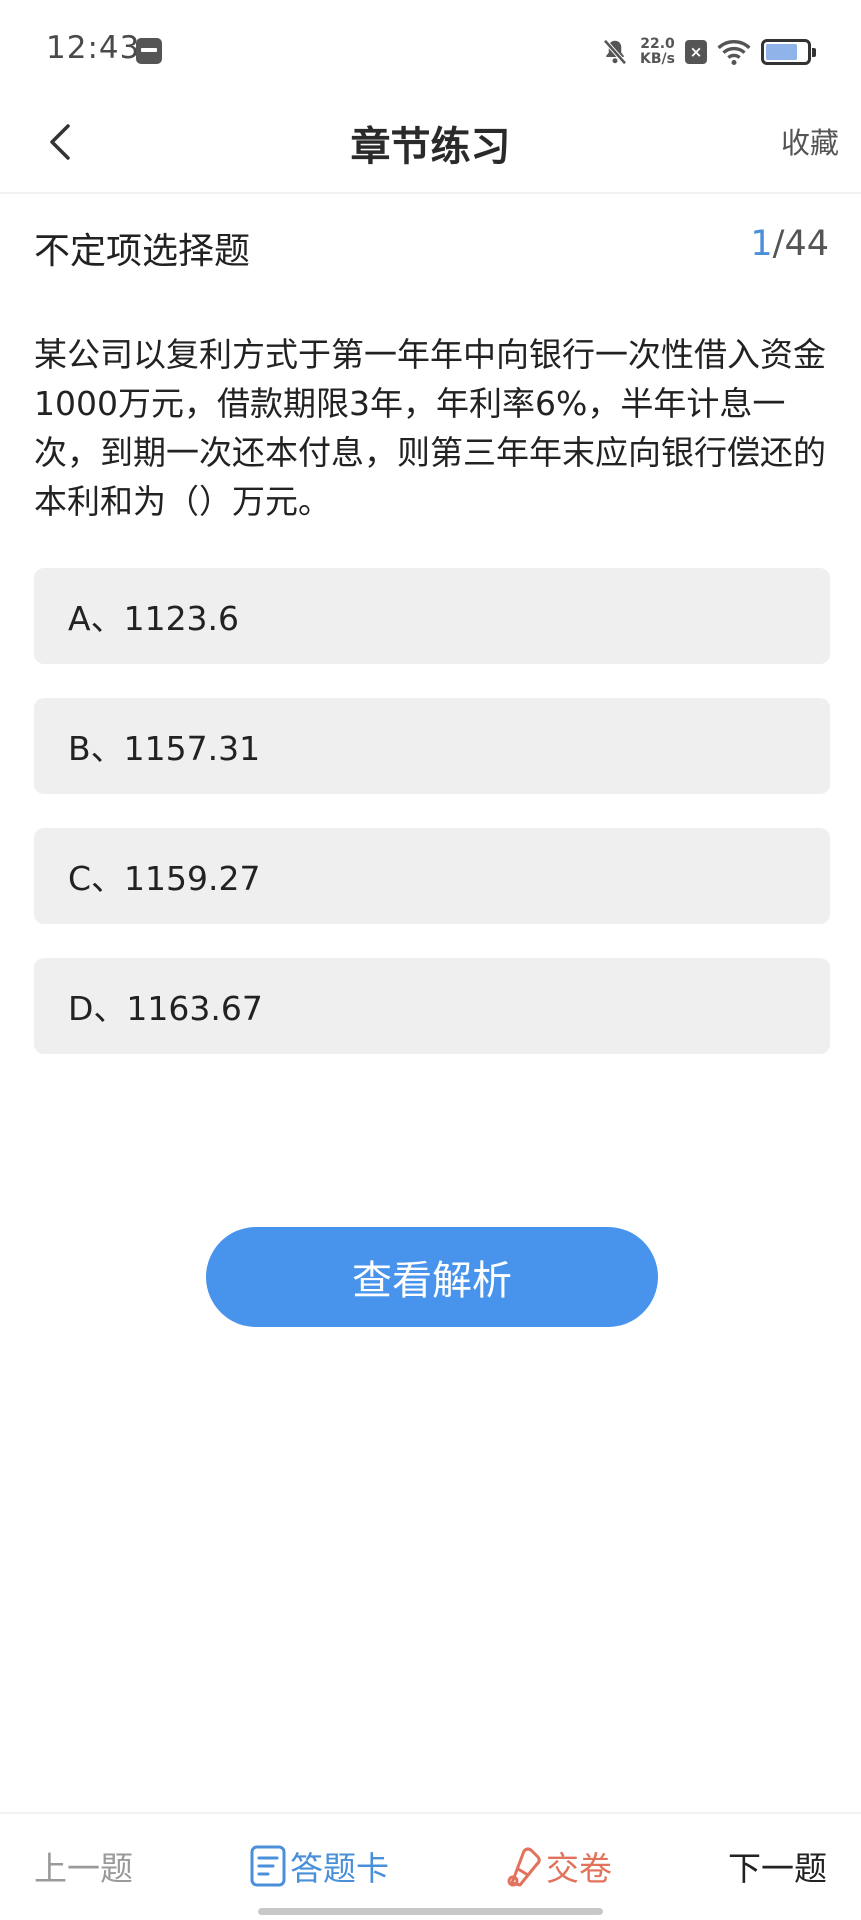  Describe the element at coordinates (657, 44) in the screenshot. I see `net-speed-value: 22.0` at that location.